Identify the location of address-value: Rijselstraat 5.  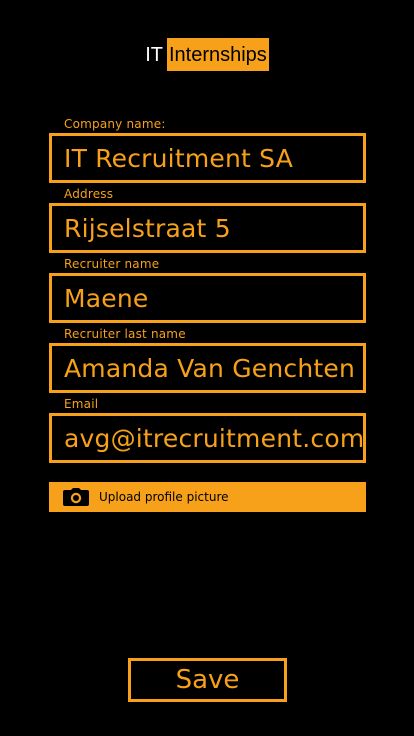
(147, 228).